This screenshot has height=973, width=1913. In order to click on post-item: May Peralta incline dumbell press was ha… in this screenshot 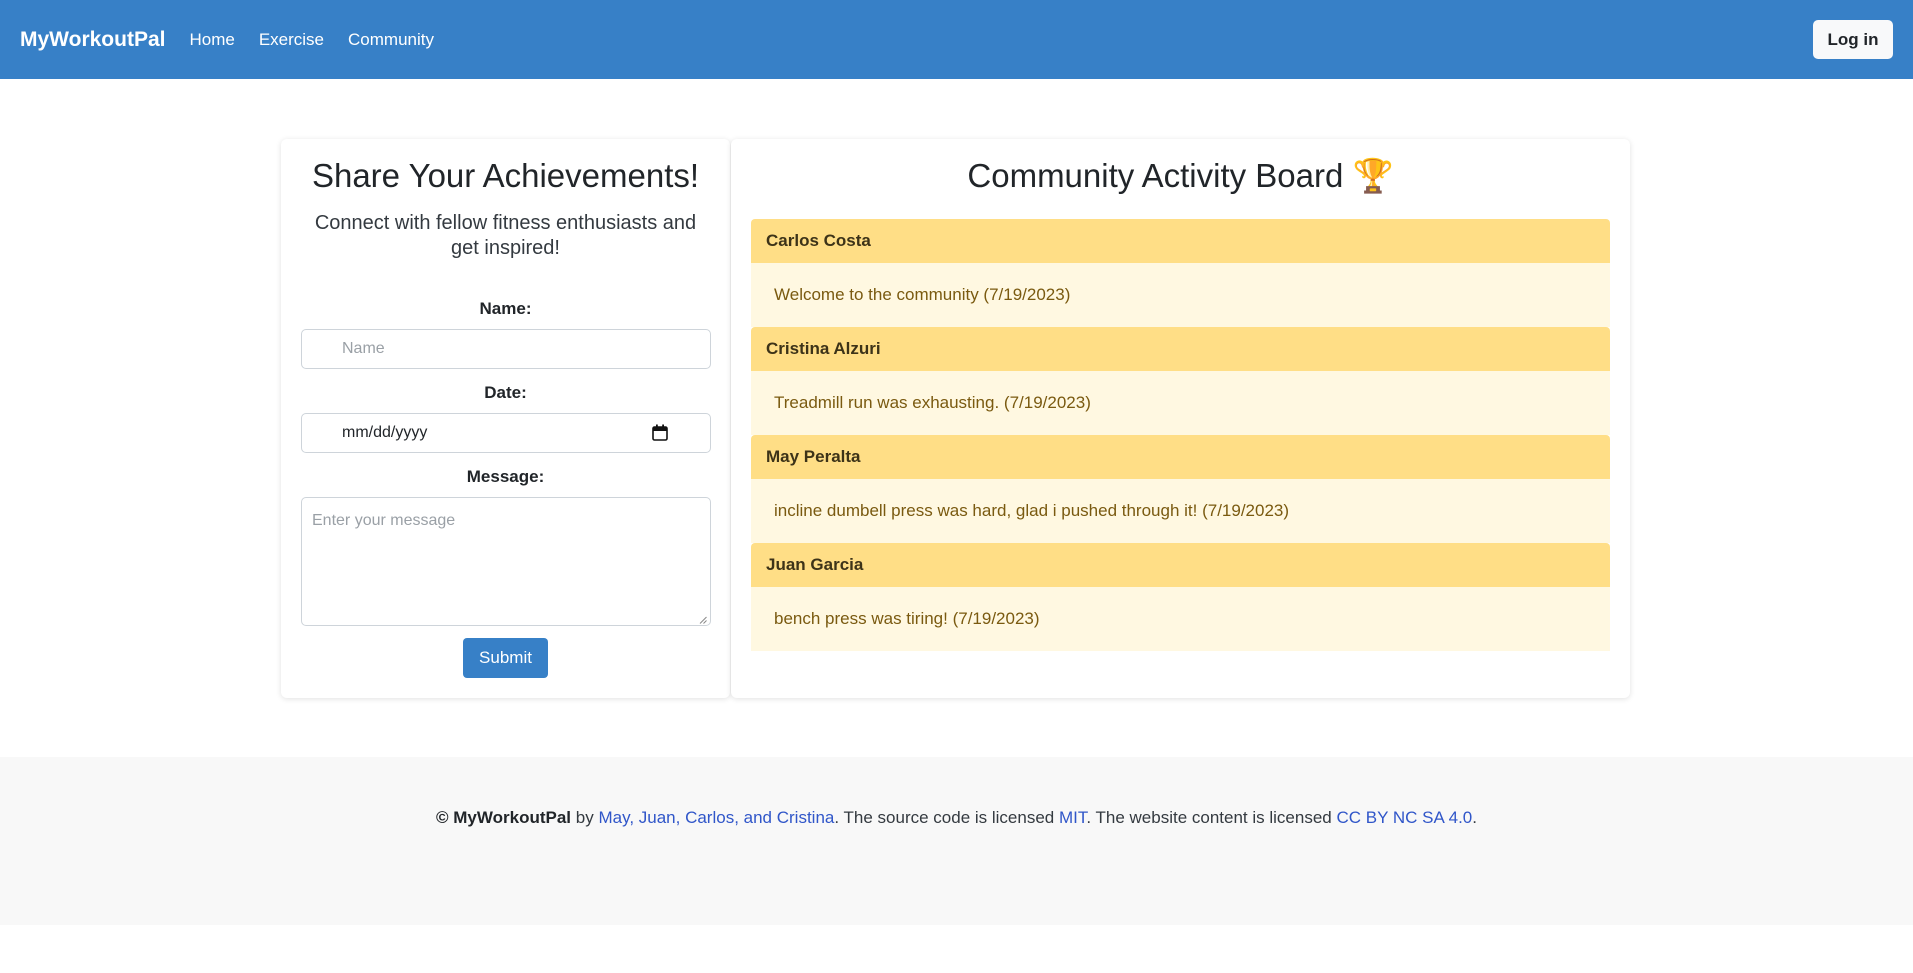, I will do `click(1180, 489)`.